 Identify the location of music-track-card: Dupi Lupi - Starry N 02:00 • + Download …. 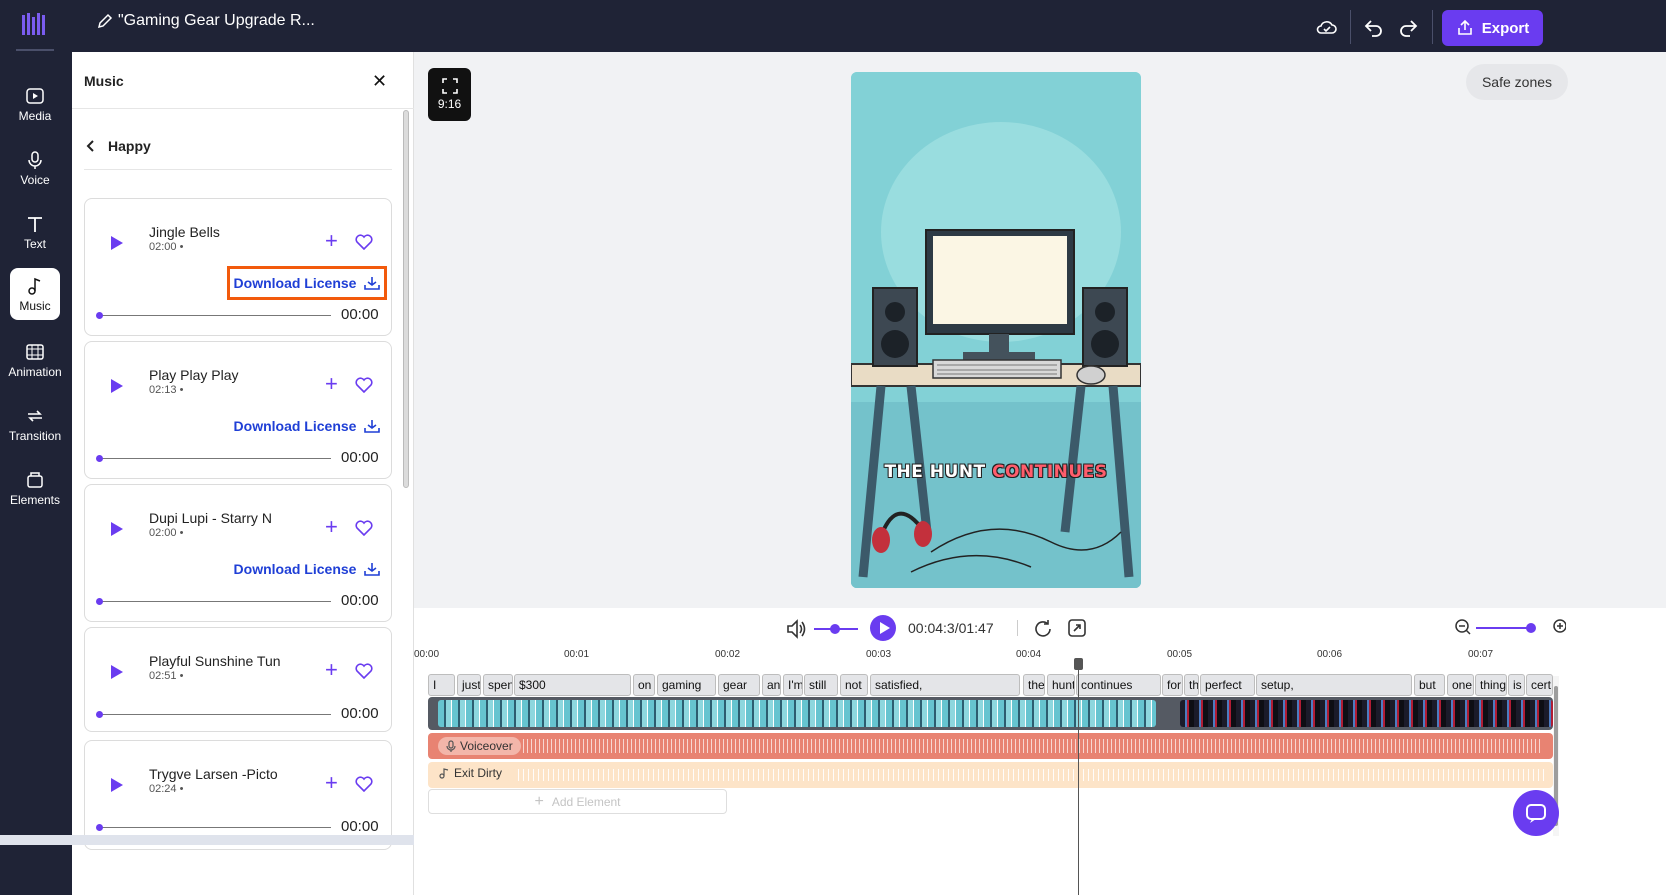
(238, 553).